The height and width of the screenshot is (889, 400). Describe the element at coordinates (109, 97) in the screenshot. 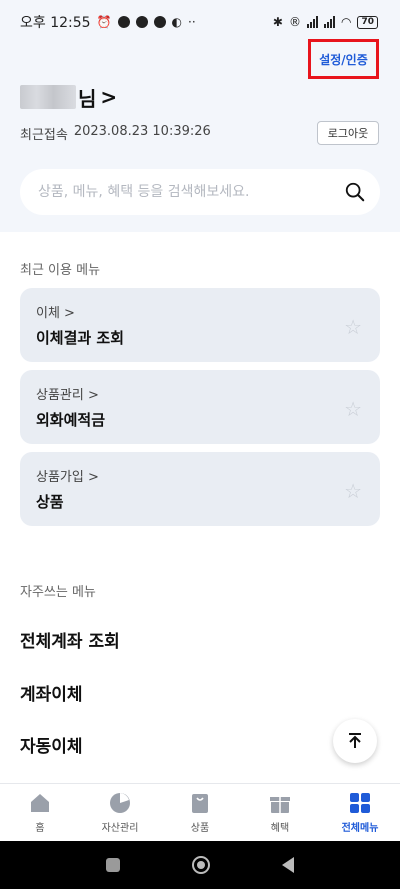

I see `chevron-right-icon: >` at that location.